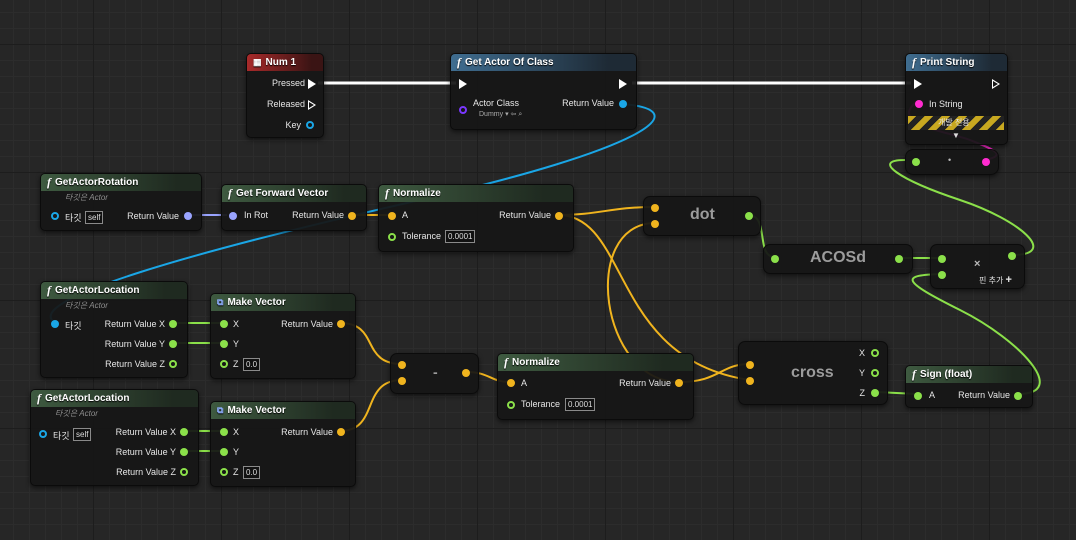 This screenshot has width=1076, height=540. Describe the element at coordinates (942, 259) in the screenshot. I see `multiply-a-pin` at that location.